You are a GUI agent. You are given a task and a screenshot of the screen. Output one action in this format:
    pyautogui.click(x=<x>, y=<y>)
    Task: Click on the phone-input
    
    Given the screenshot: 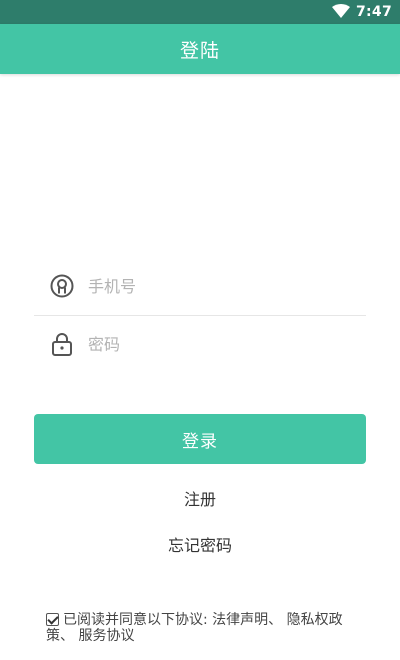 What is the action you would take?
    pyautogui.click(x=208, y=286)
    